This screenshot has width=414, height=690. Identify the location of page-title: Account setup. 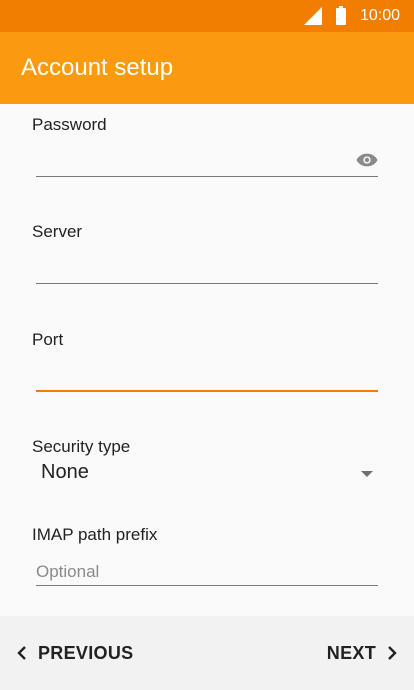
(97, 67).